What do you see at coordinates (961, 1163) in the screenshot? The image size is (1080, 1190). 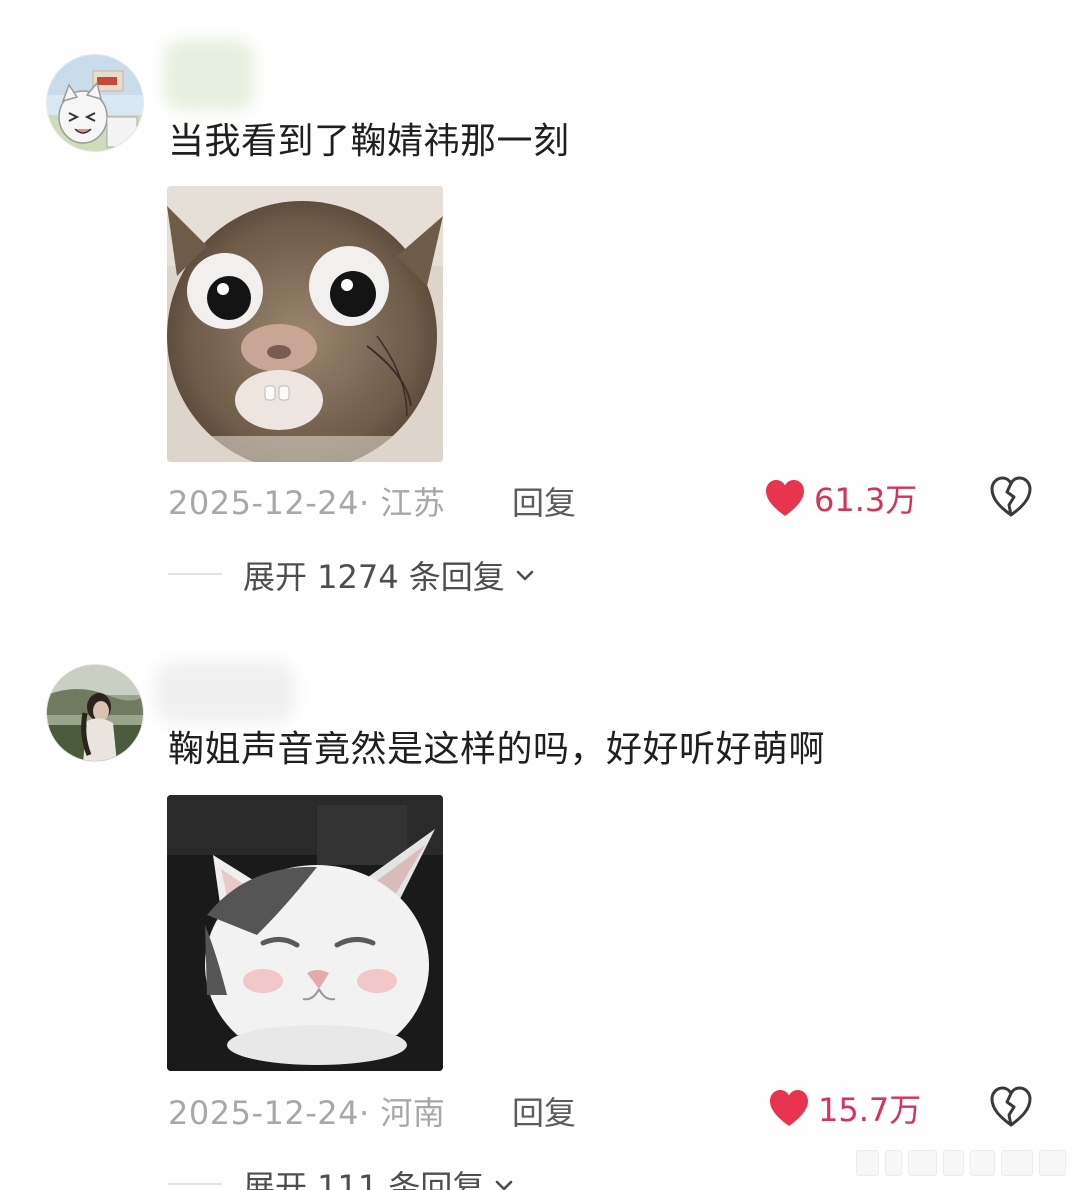 I see `watermark` at bounding box center [961, 1163].